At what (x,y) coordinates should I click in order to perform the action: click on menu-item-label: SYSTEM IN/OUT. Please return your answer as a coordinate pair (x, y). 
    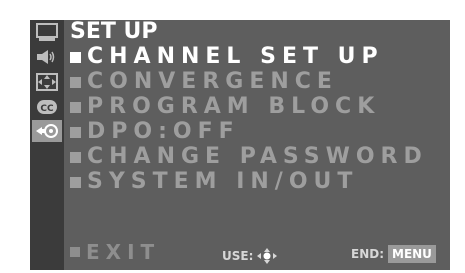
    Looking at the image, I should click on (223, 181).